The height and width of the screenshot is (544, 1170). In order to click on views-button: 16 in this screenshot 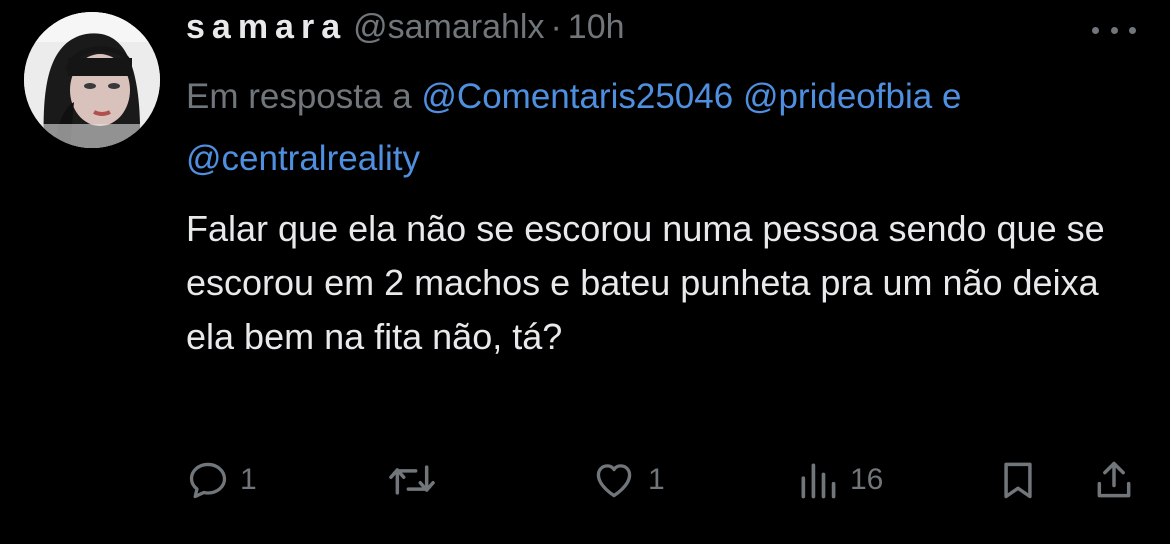, I will do `click(839, 480)`.